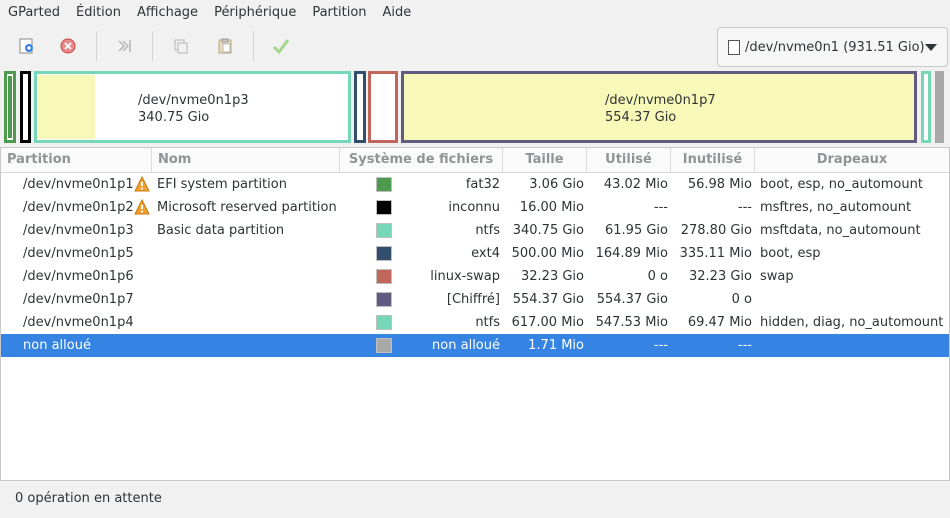  What do you see at coordinates (98, 12) in the screenshot?
I see `menu-edition: Édition` at bounding box center [98, 12].